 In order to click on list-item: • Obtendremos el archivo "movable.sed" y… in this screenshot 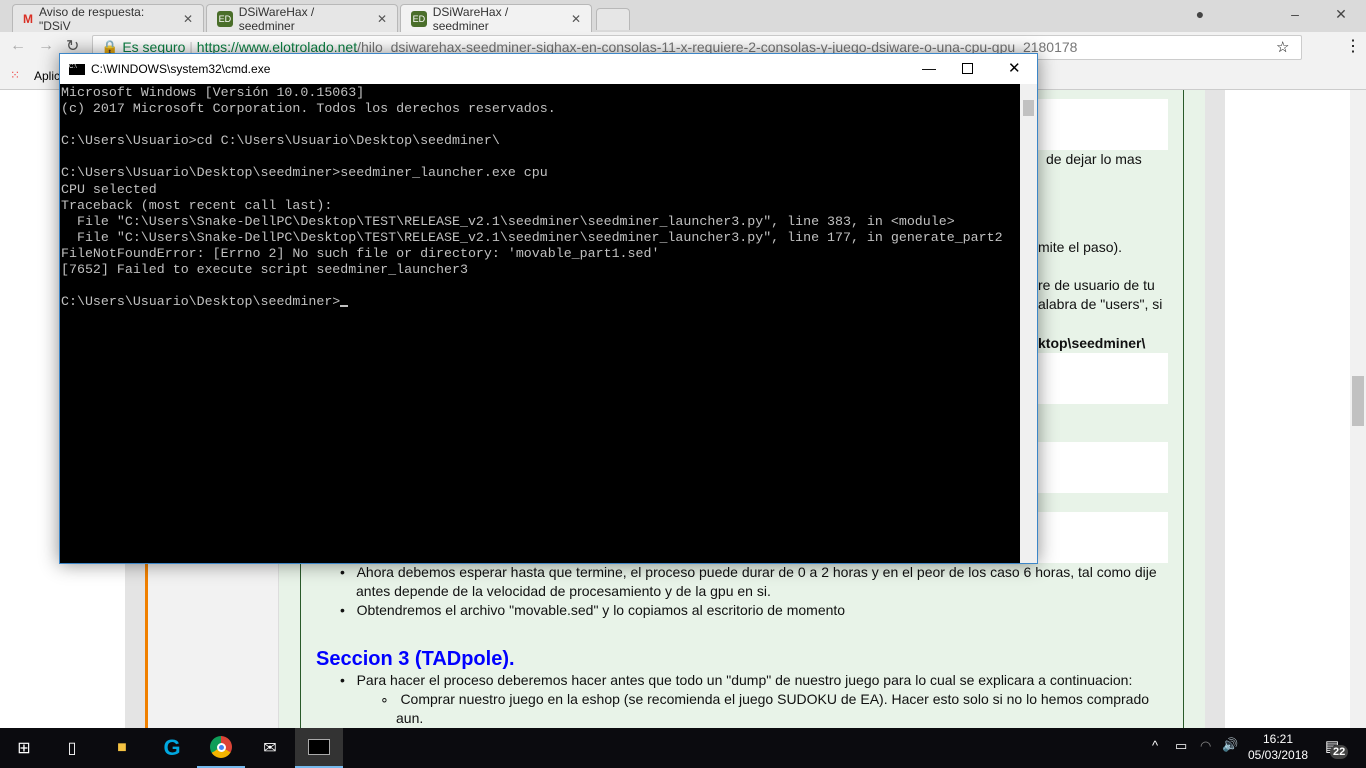, I will do `click(593, 610)`.